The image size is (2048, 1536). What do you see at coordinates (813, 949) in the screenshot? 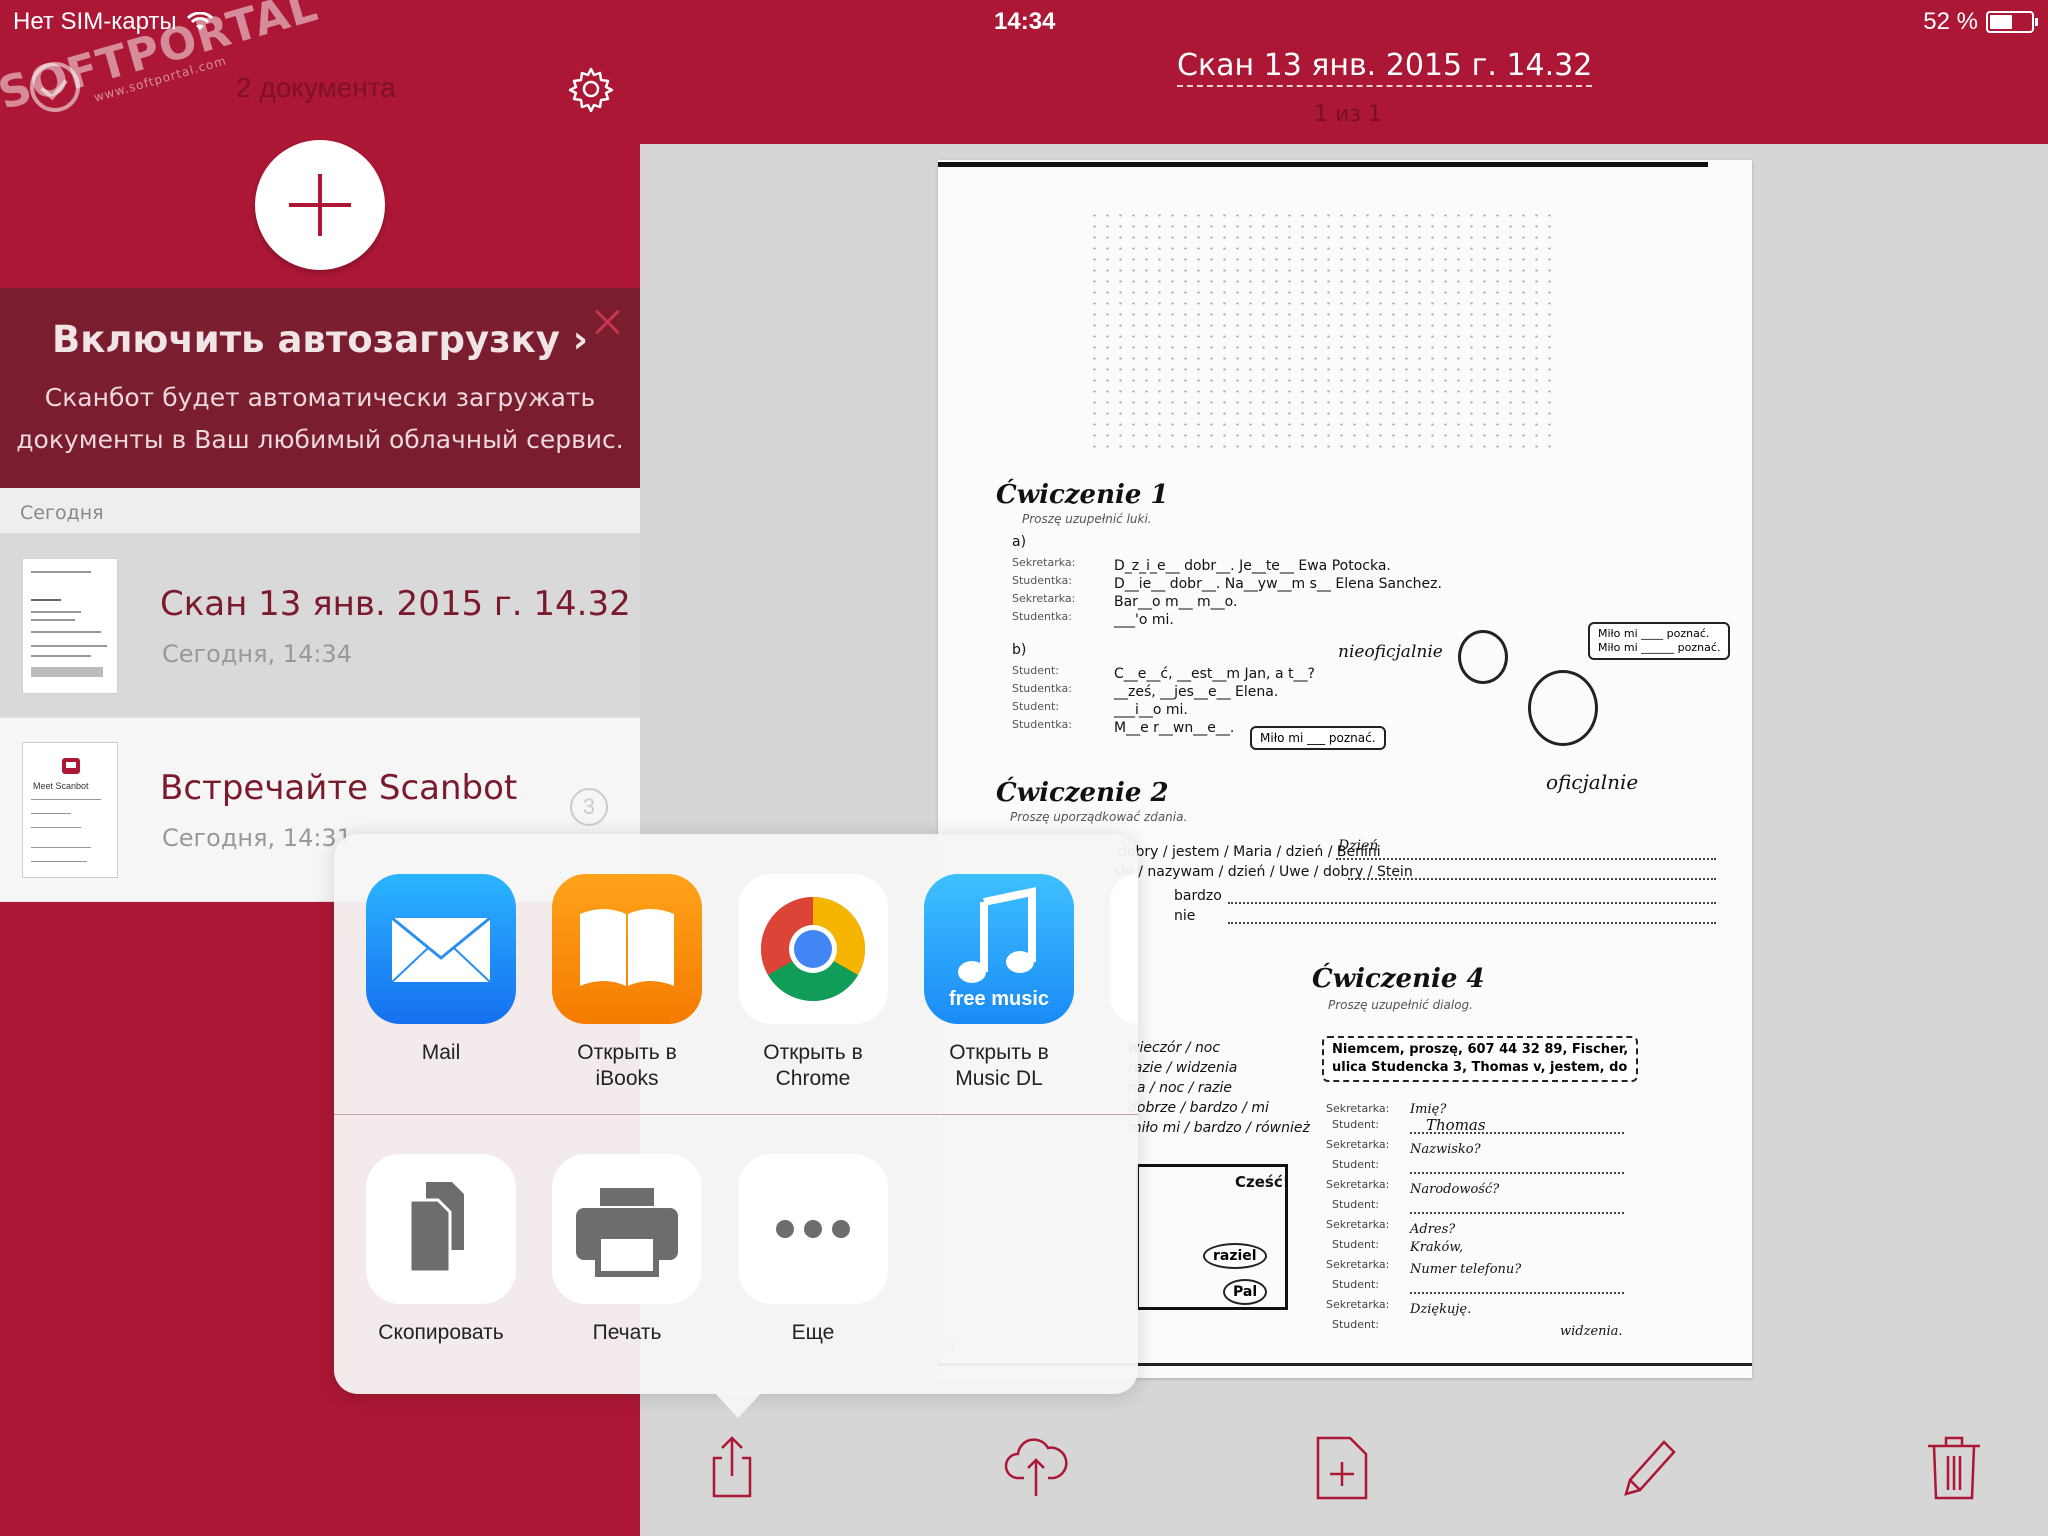
I see `chrome-icon` at bounding box center [813, 949].